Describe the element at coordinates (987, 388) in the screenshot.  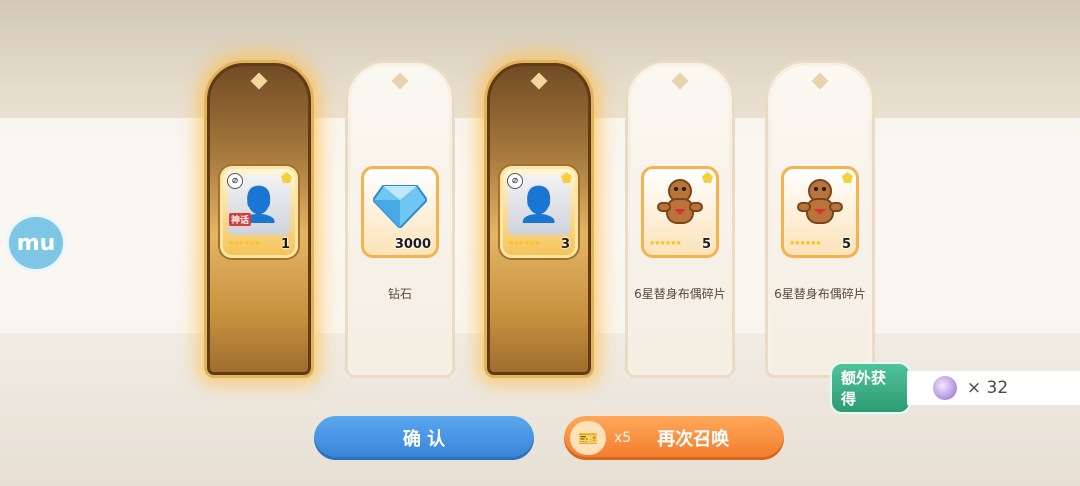
I see `extra-reward-count: × 32` at that location.